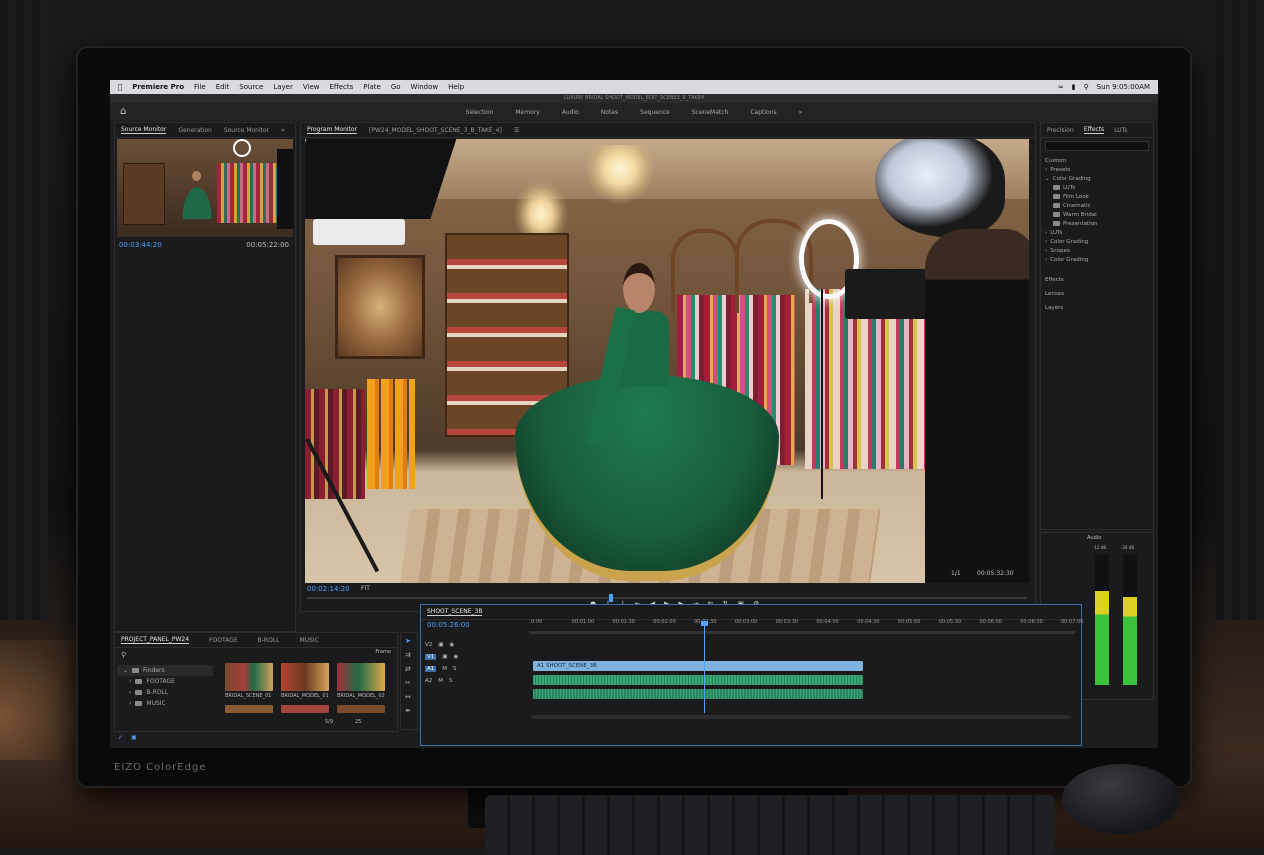  I want to click on video-clip: A1 SHOOT_SCENE_3B, so click(698, 666).